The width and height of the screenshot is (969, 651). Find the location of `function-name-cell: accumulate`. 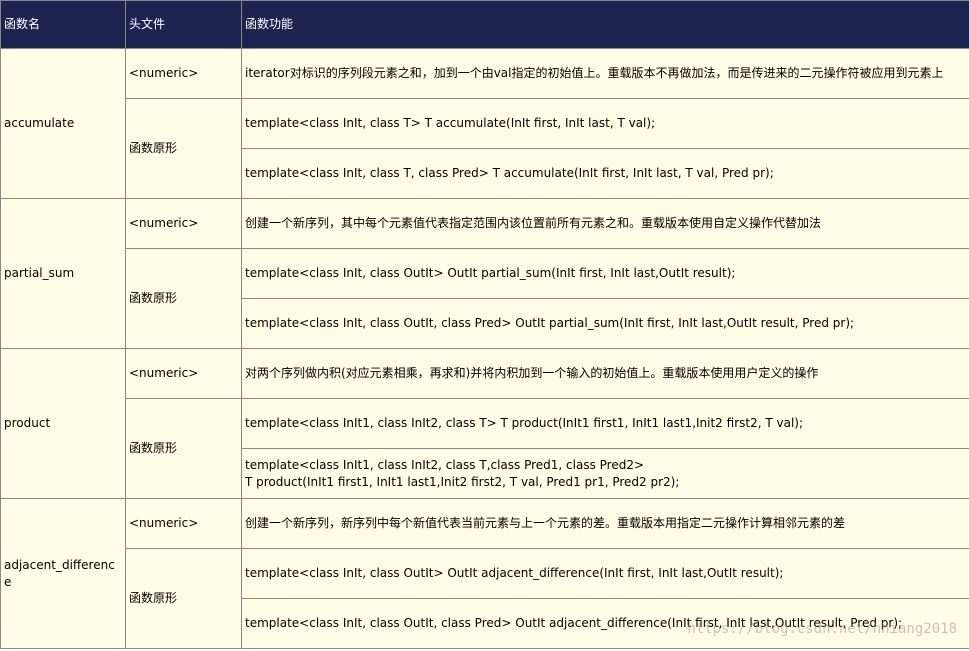

function-name-cell: accumulate is located at coordinates (63, 123).